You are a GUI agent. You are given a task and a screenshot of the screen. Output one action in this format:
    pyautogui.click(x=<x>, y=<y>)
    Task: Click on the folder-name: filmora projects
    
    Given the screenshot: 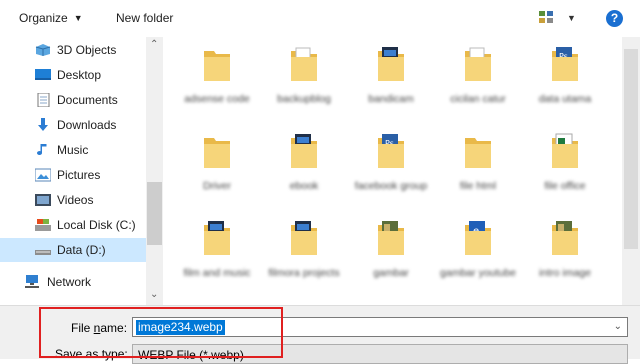 What is the action you would take?
    pyautogui.click(x=304, y=273)
    